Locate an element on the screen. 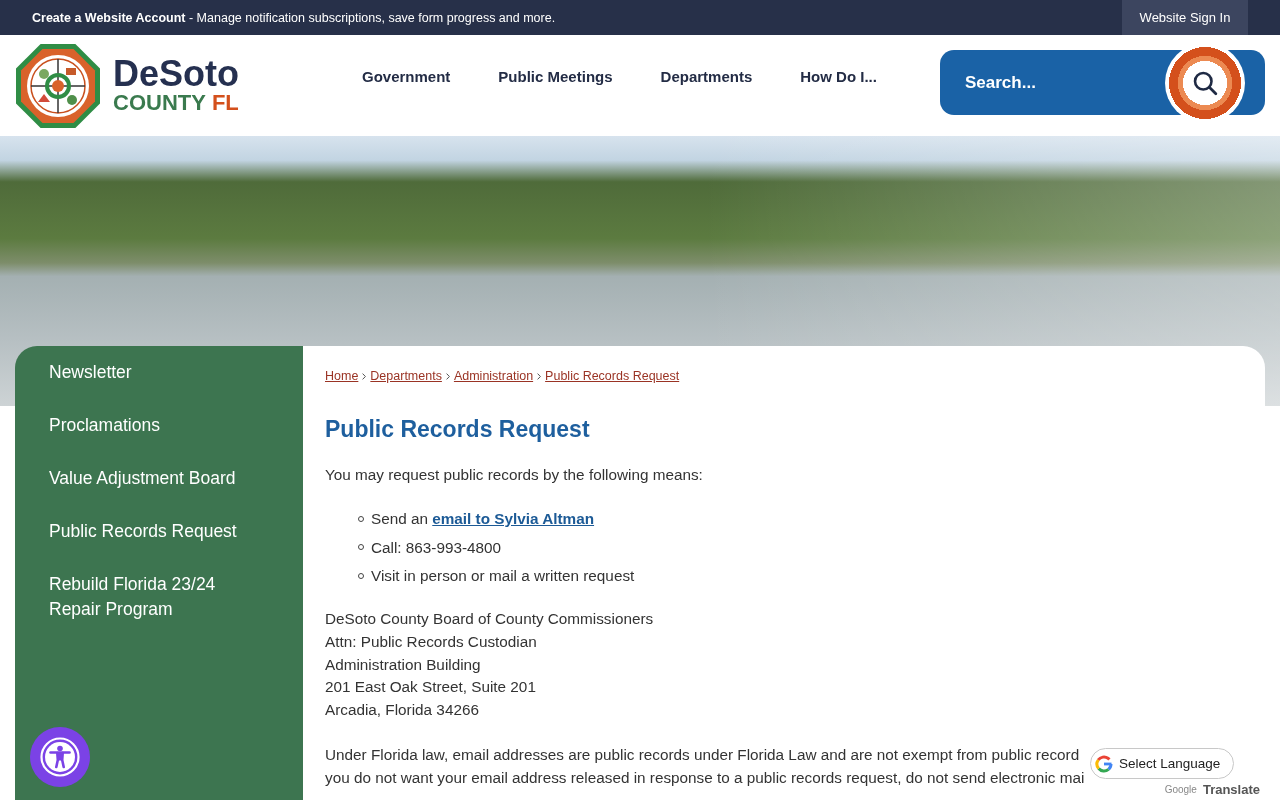 This screenshot has width=1280, height=800. sidebar-link: Rebuild Florida 23/24 Repair Program is located at coordinates (159, 597).